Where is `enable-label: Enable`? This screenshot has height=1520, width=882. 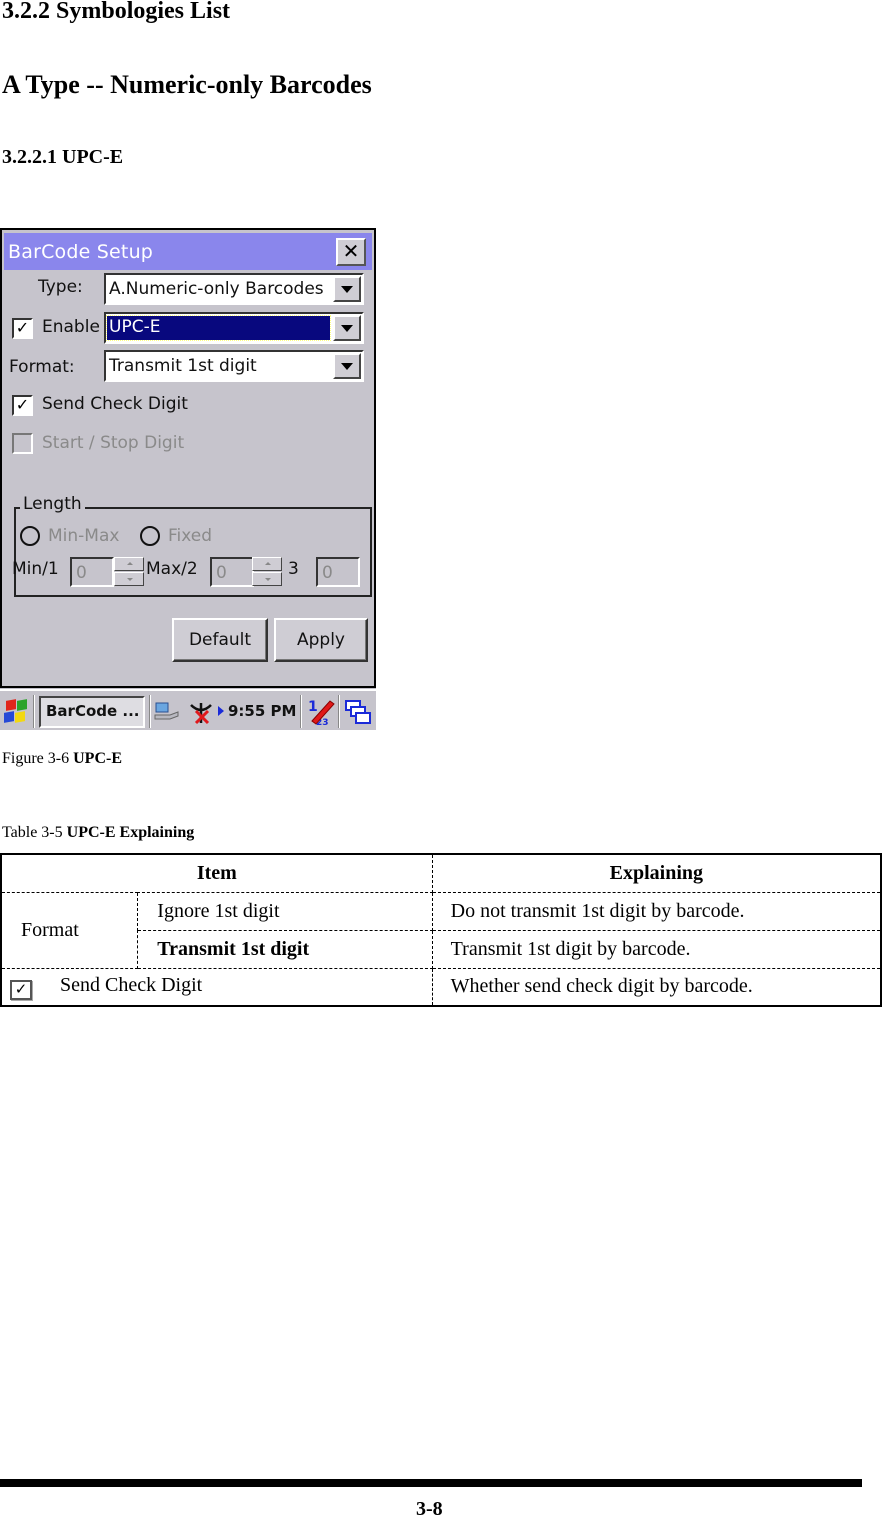
enable-label: Enable is located at coordinates (71, 327).